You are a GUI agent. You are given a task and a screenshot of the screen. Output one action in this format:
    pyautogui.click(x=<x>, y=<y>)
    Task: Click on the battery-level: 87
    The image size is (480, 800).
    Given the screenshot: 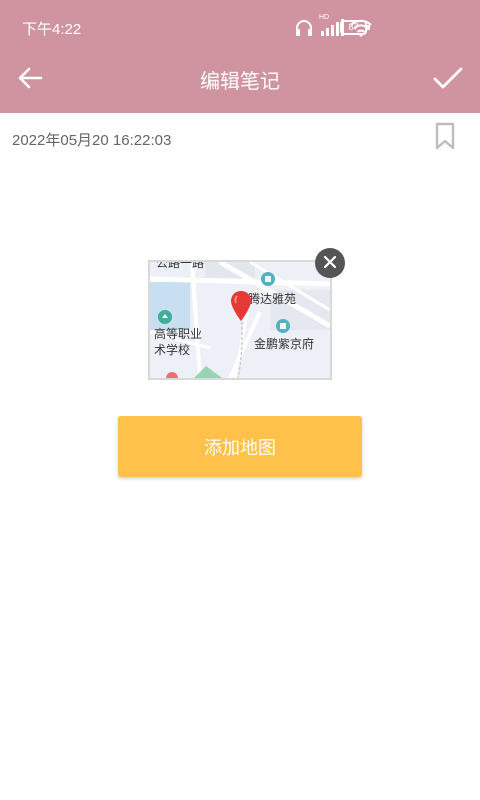 What is the action you would take?
    pyautogui.click(x=353, y=27)
    